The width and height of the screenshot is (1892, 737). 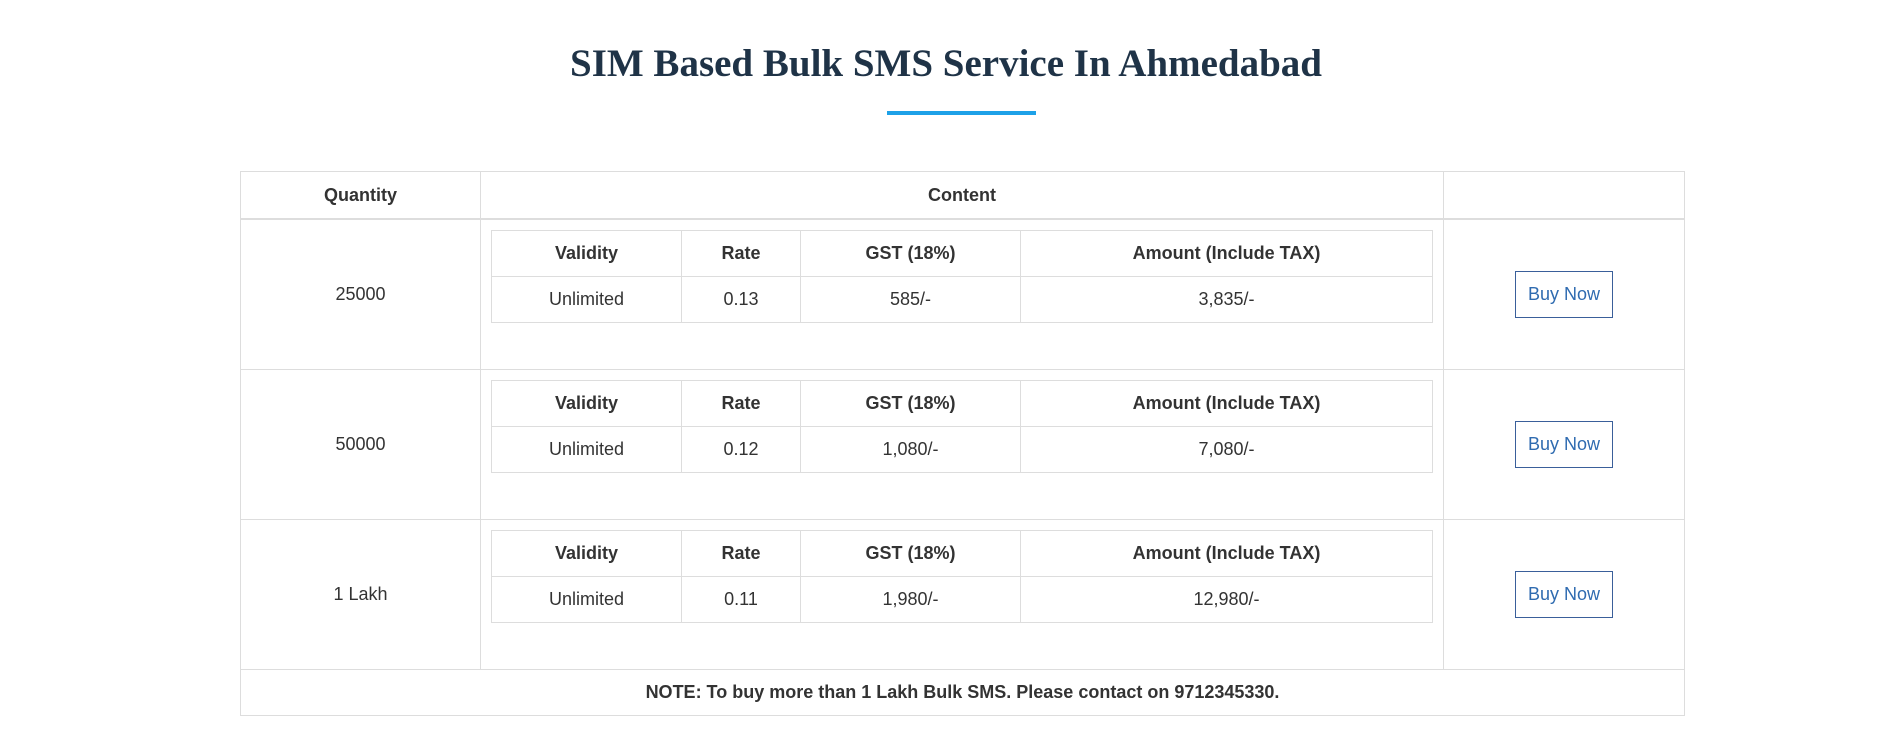 I want to click on amount-value: 7,080/-, so click(x=1226, y=449).